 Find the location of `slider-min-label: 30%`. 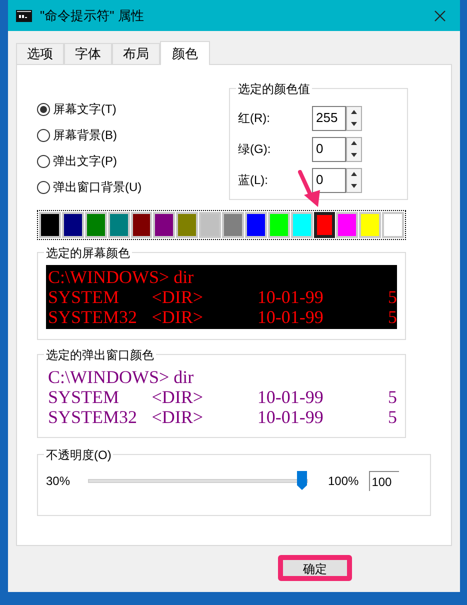

slider-min-label: 30% is located at coordinates (59, 481).